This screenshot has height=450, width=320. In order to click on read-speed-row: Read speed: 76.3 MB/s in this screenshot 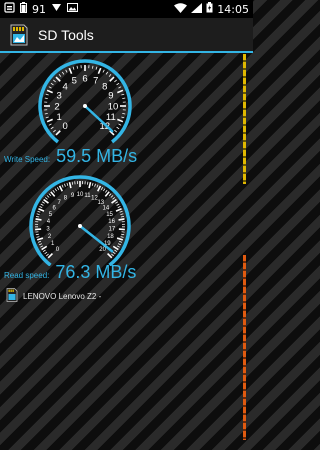, I will do `click(70, 272)`.